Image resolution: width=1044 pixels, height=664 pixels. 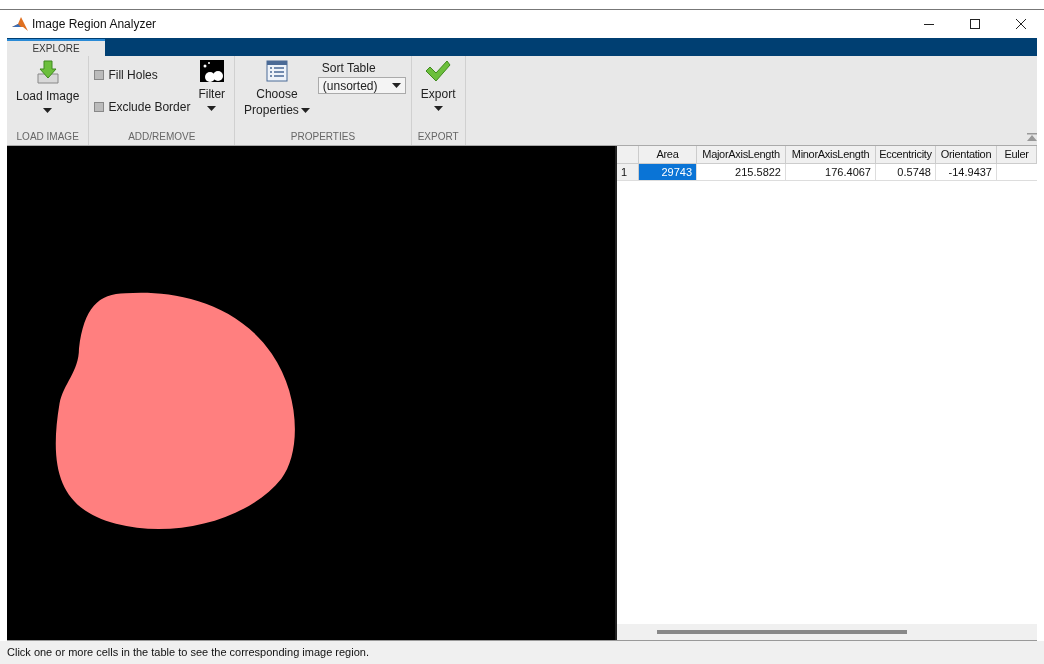 I want to click on group-label: PROPERTIES, so click(x=323, y=137).